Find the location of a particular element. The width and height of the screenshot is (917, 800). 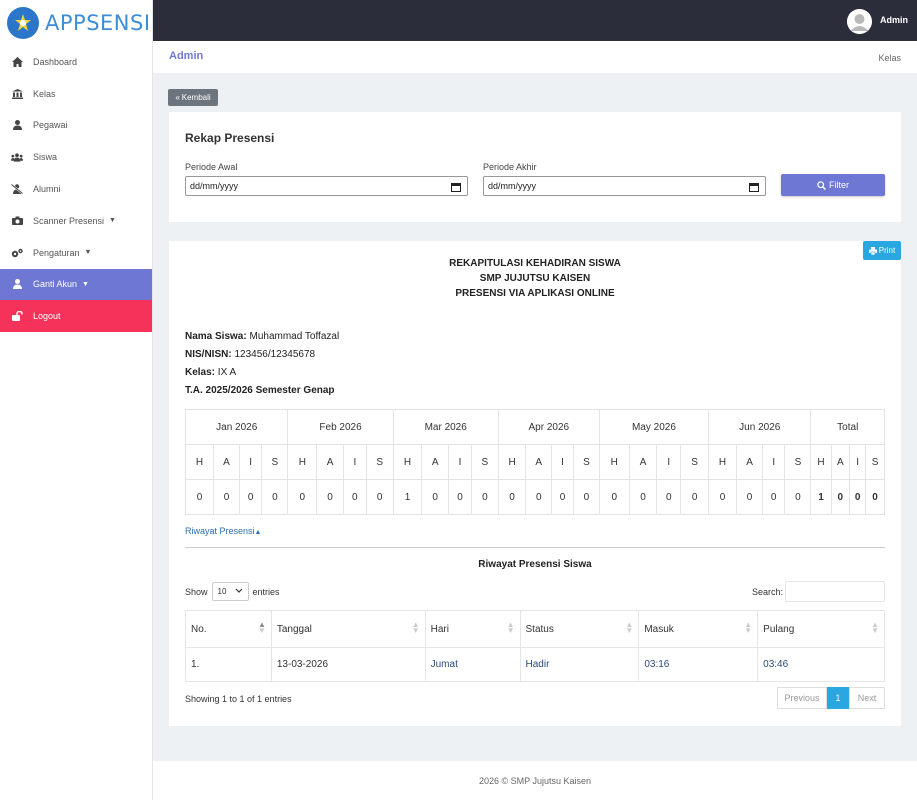

sidebar-item-pegawai: Pegawai is located at coordinates (76, 126).